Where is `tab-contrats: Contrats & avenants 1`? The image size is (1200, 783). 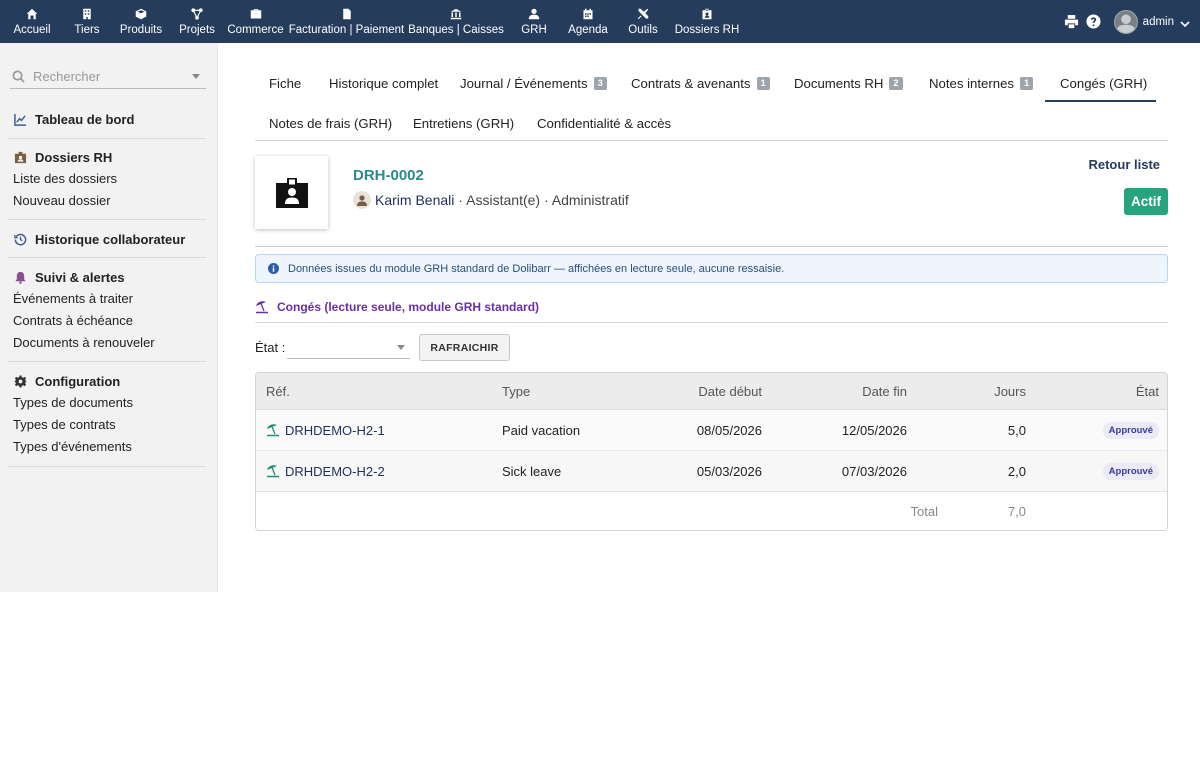
tab-contrats: Contrats & avenants 1 is located at coordinates (700, 83).